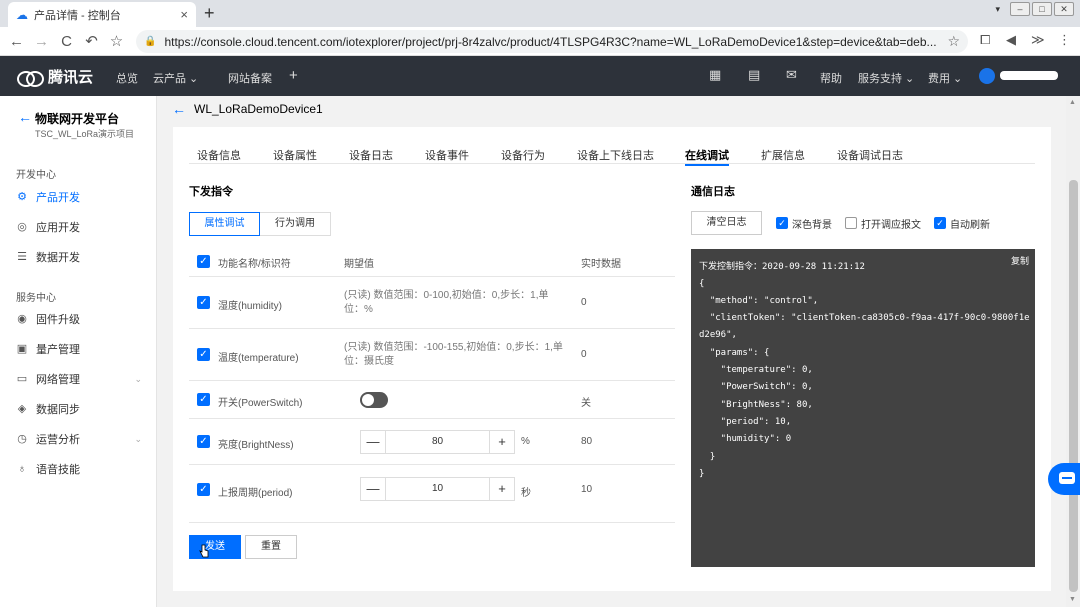 The height and width of the screenshot is (607, 1080). What do you see at coordinates (1073, 386) in the screenshot?
I see `scrollbar-thumb` at bounding box center [1073, 386].